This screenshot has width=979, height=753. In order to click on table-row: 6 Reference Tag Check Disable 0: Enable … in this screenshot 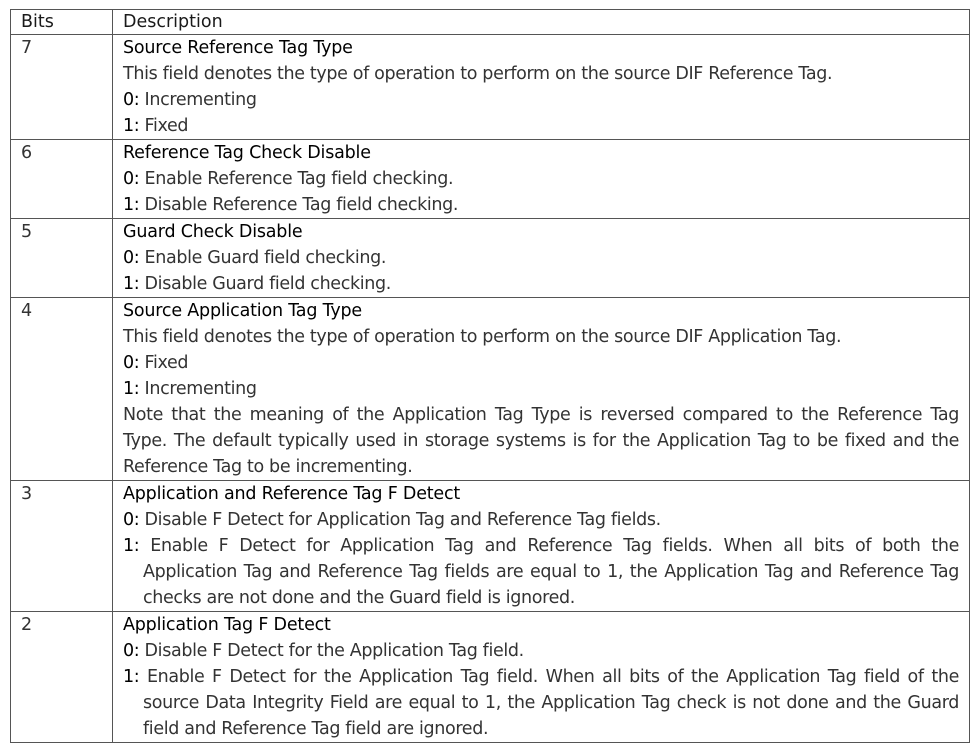, I will do `click(490, 179)`.